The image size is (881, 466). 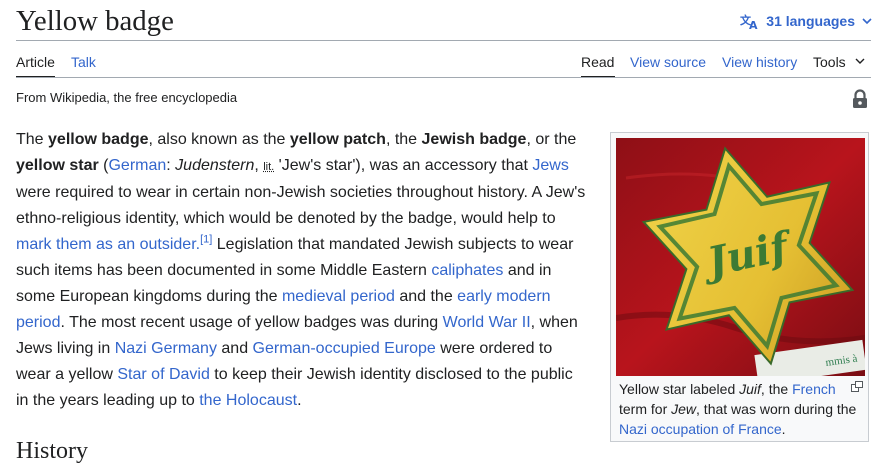 I want to click on tools-menu-button: Tools, so click(x=839, y=62).